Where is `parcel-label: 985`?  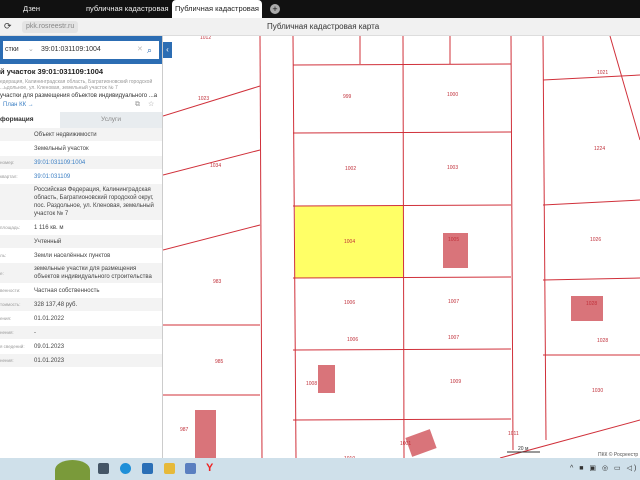
parcel-label: 985 is located at coordinates (219, 362).